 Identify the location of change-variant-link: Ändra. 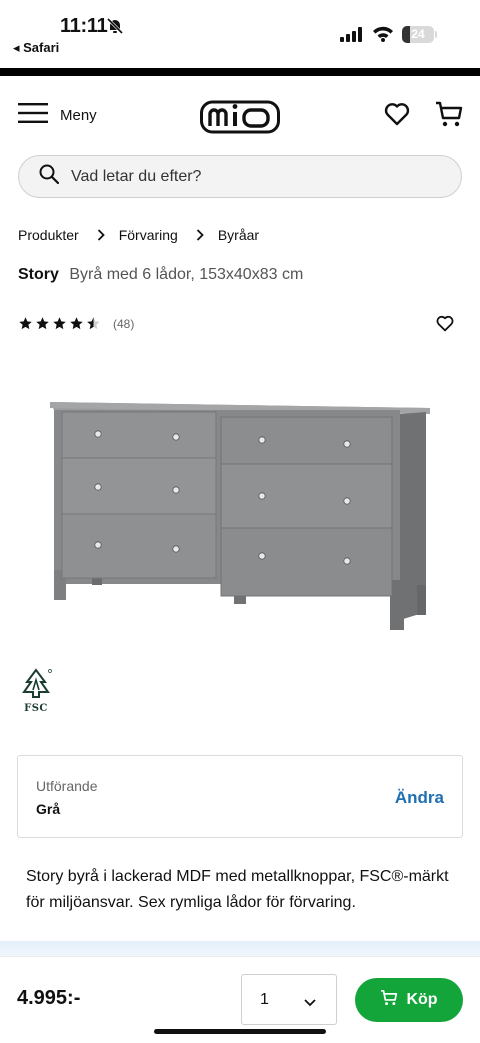
(419, 798).